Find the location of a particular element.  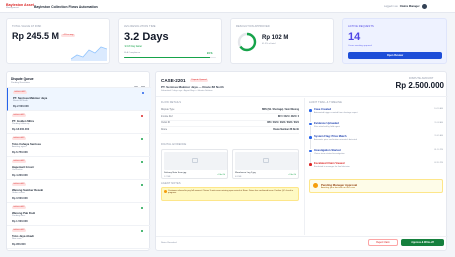

sla-label: SLA Compliance is located at coordinates (132, 53).